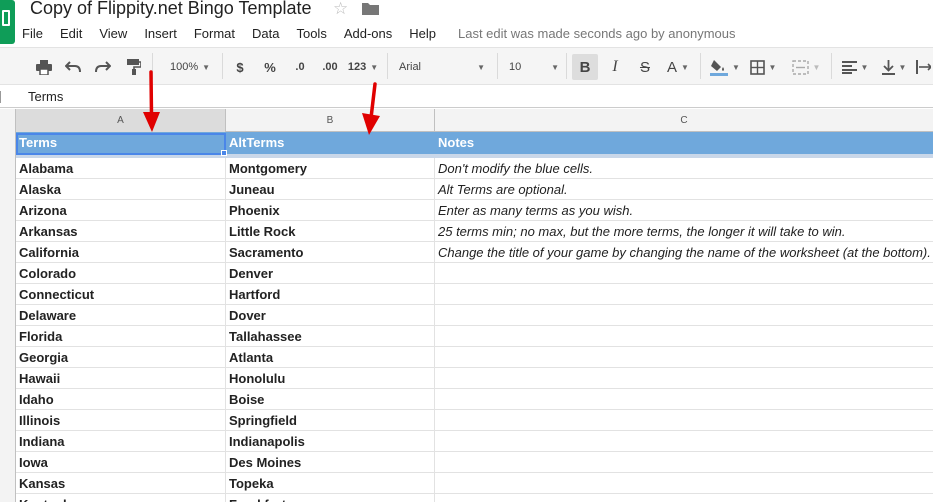 The image size is (933, 502). I want to click on menu-file: File, so click(32, 33).